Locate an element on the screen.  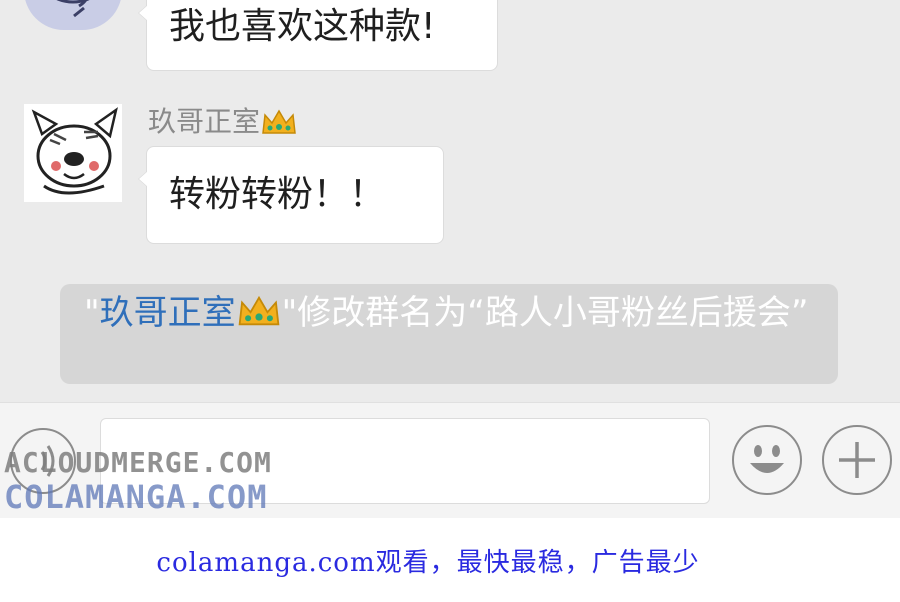
sender-name: 玖哥正室 is located at coordinates (223, 125).